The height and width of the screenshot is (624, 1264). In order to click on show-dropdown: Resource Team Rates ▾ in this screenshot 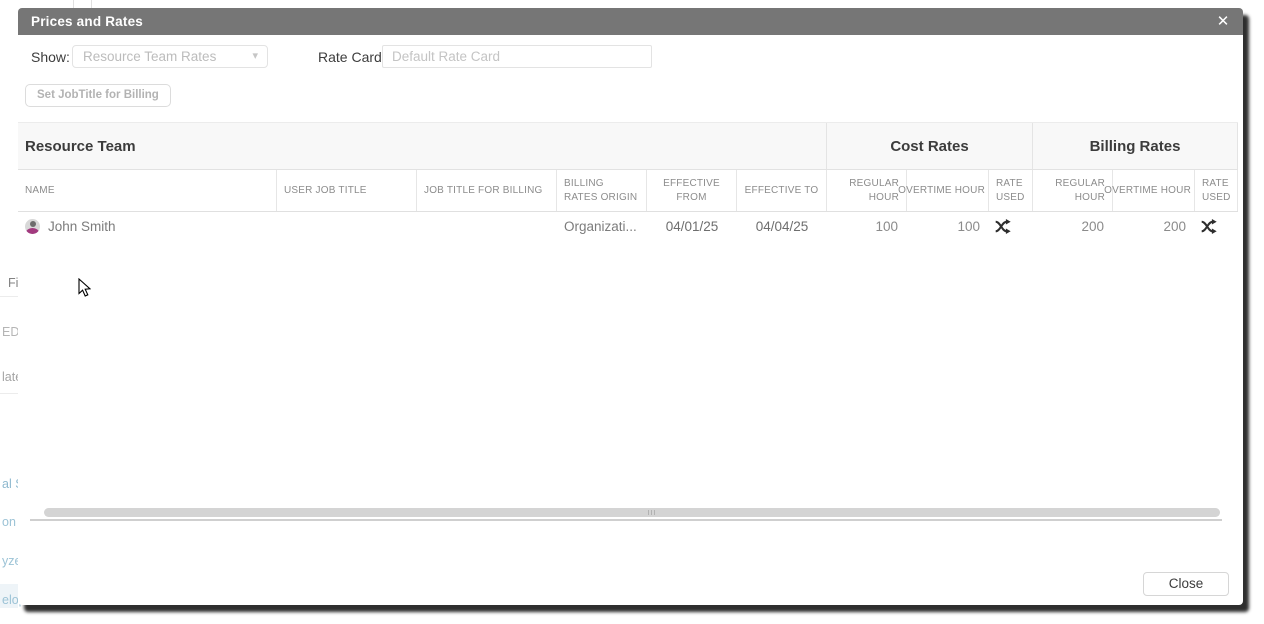, I will do `click(170, 56)`.